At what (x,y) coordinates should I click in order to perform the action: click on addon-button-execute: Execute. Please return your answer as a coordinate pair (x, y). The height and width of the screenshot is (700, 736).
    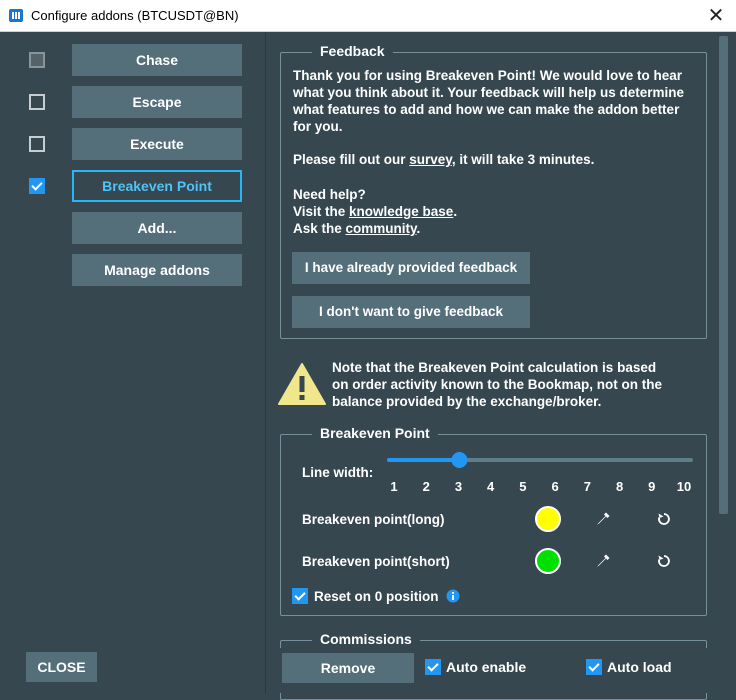
    Looking at the image, I should click on (157, 144).